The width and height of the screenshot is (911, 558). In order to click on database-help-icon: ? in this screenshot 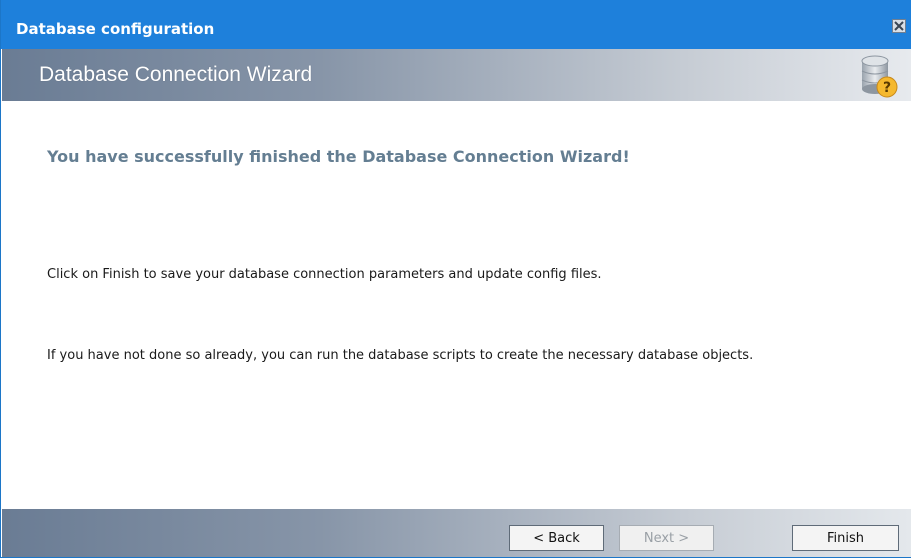, I will do `click(879, 76)`.